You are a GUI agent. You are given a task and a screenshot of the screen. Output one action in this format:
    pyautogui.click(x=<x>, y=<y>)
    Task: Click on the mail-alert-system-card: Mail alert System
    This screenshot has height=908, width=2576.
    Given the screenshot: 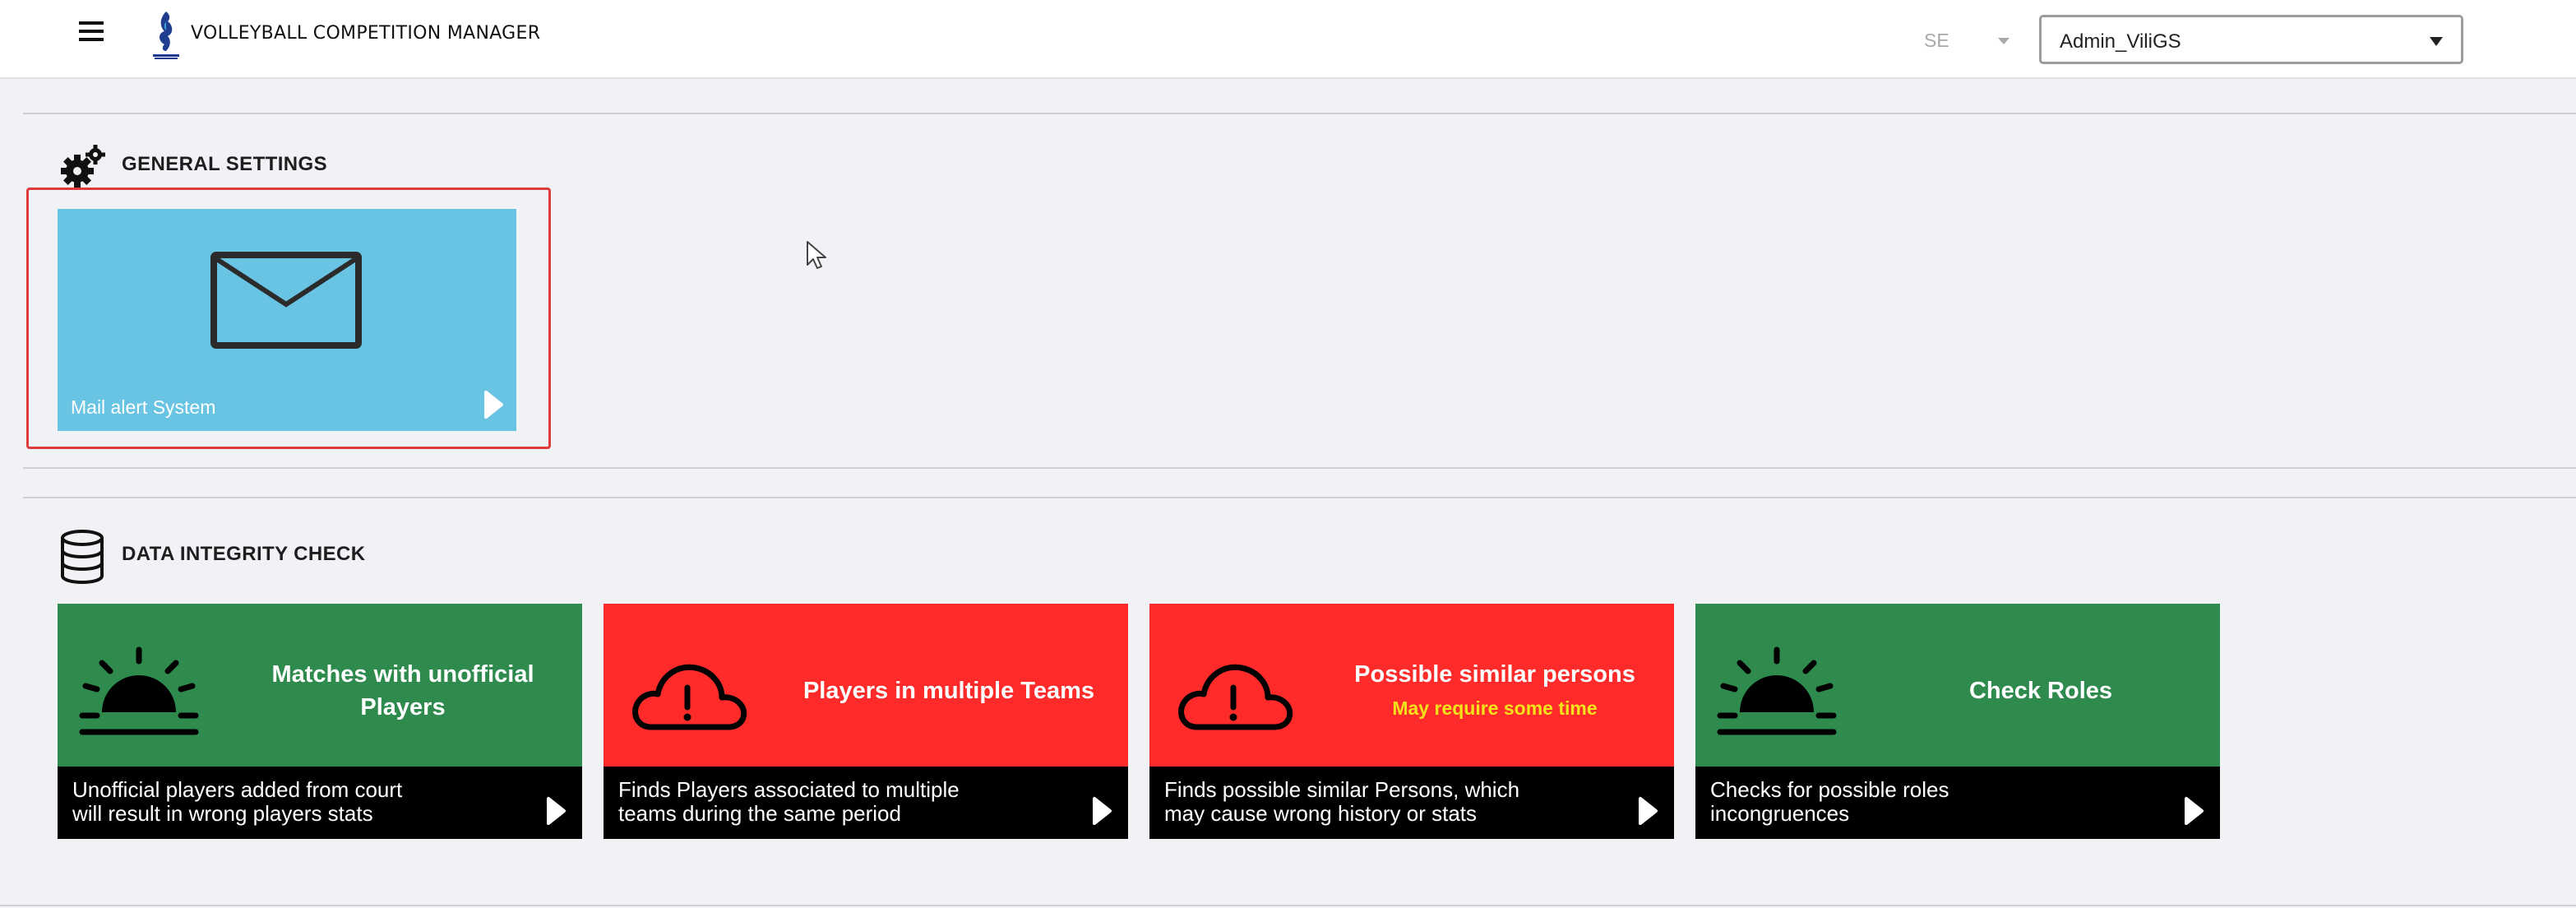 What is the action you would take?
    pyautogui.click(x=287, y=320)
    